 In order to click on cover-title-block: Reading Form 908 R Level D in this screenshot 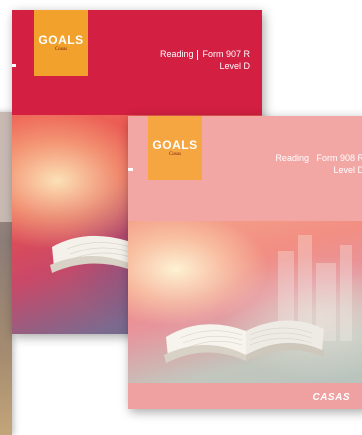, I will do `click(318, 164)`.